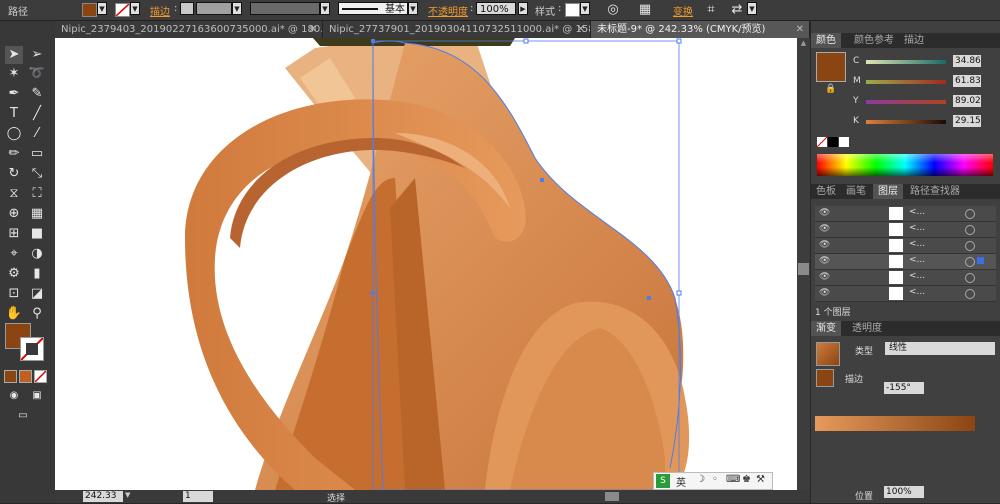 This screenshot has width=1000, height=504. Describe the element at coordinates (14, 154) in the screenshot. I see `pencil-tool-icon: ✏` at that location.